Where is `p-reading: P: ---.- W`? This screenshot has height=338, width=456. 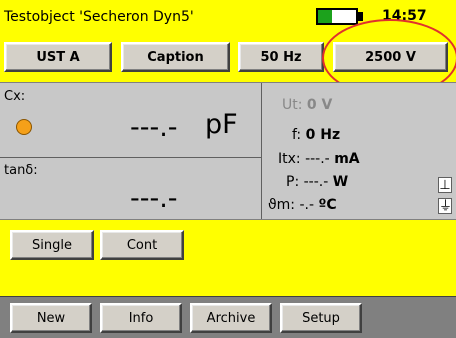
p-reading: P: ---.- W is located at coordinates (317, 182).